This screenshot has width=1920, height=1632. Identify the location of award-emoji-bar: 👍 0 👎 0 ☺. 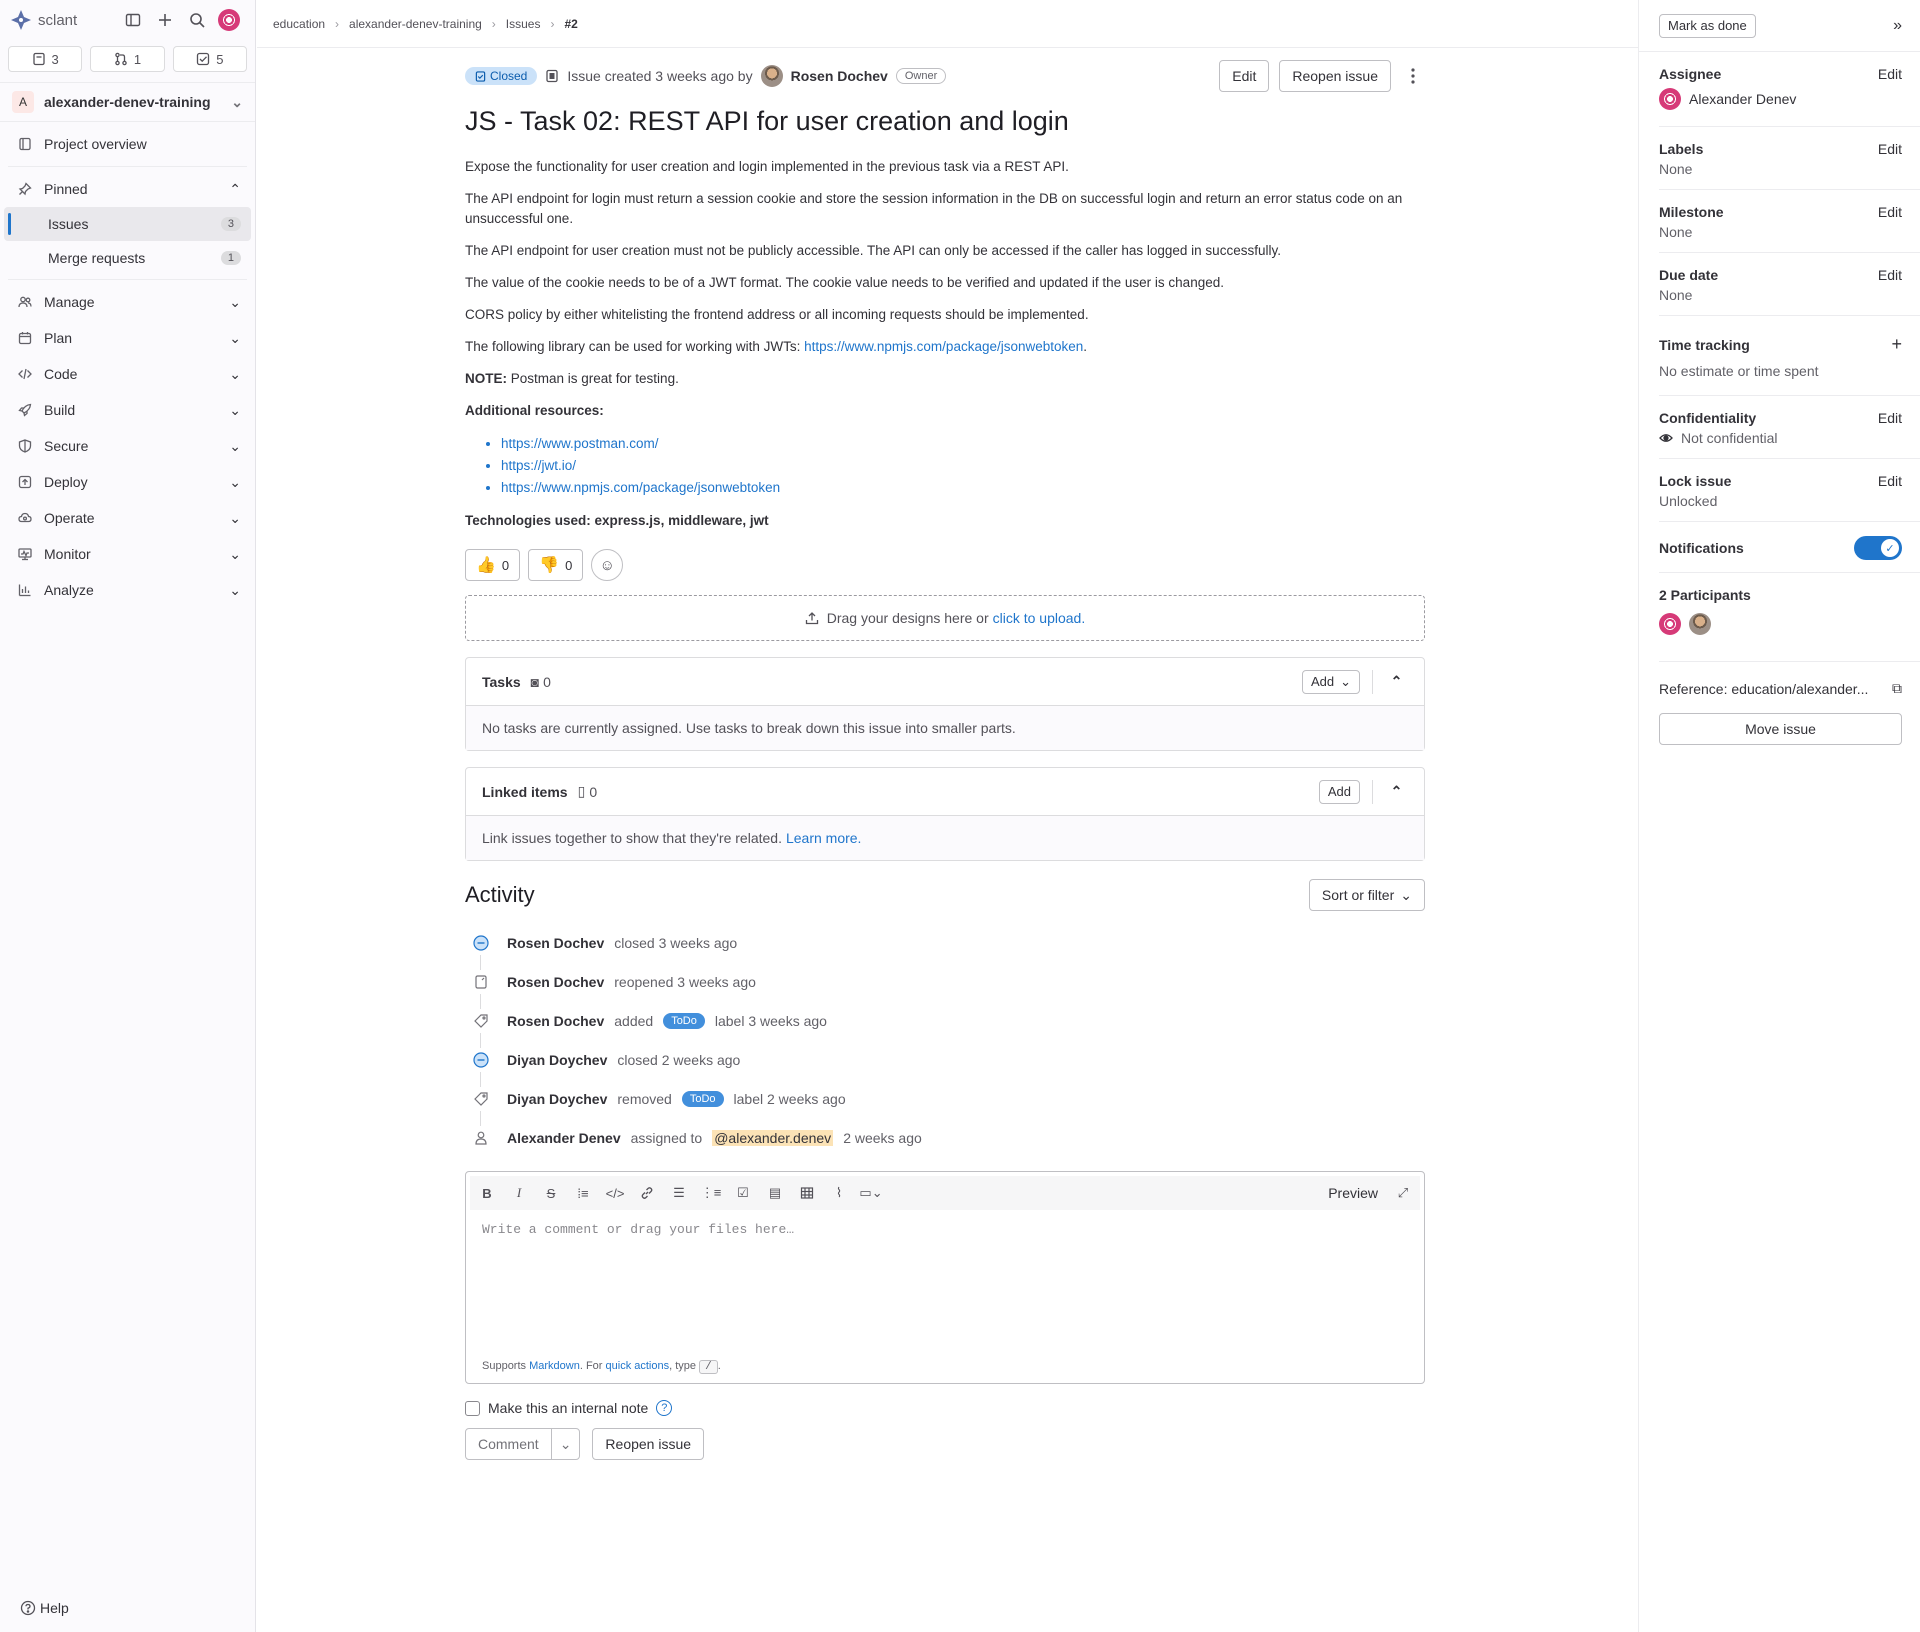
(945, 565).